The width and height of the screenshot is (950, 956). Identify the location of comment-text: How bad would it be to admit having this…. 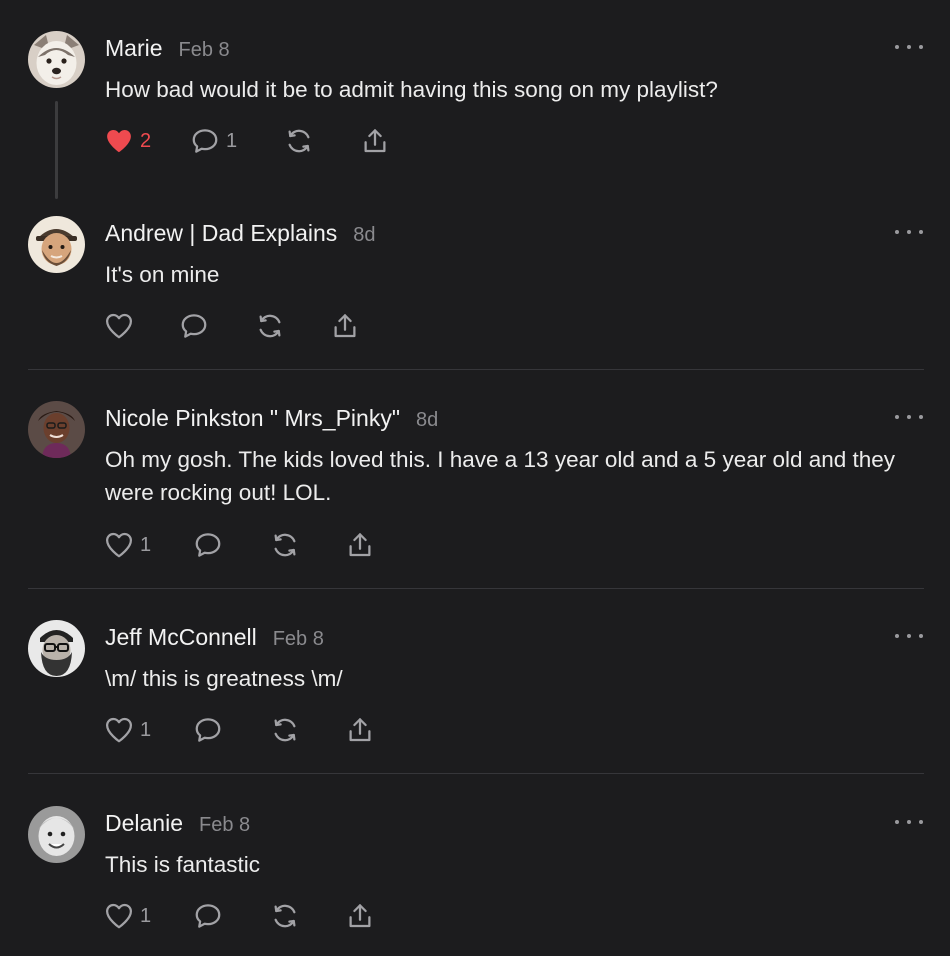
(411, 89).